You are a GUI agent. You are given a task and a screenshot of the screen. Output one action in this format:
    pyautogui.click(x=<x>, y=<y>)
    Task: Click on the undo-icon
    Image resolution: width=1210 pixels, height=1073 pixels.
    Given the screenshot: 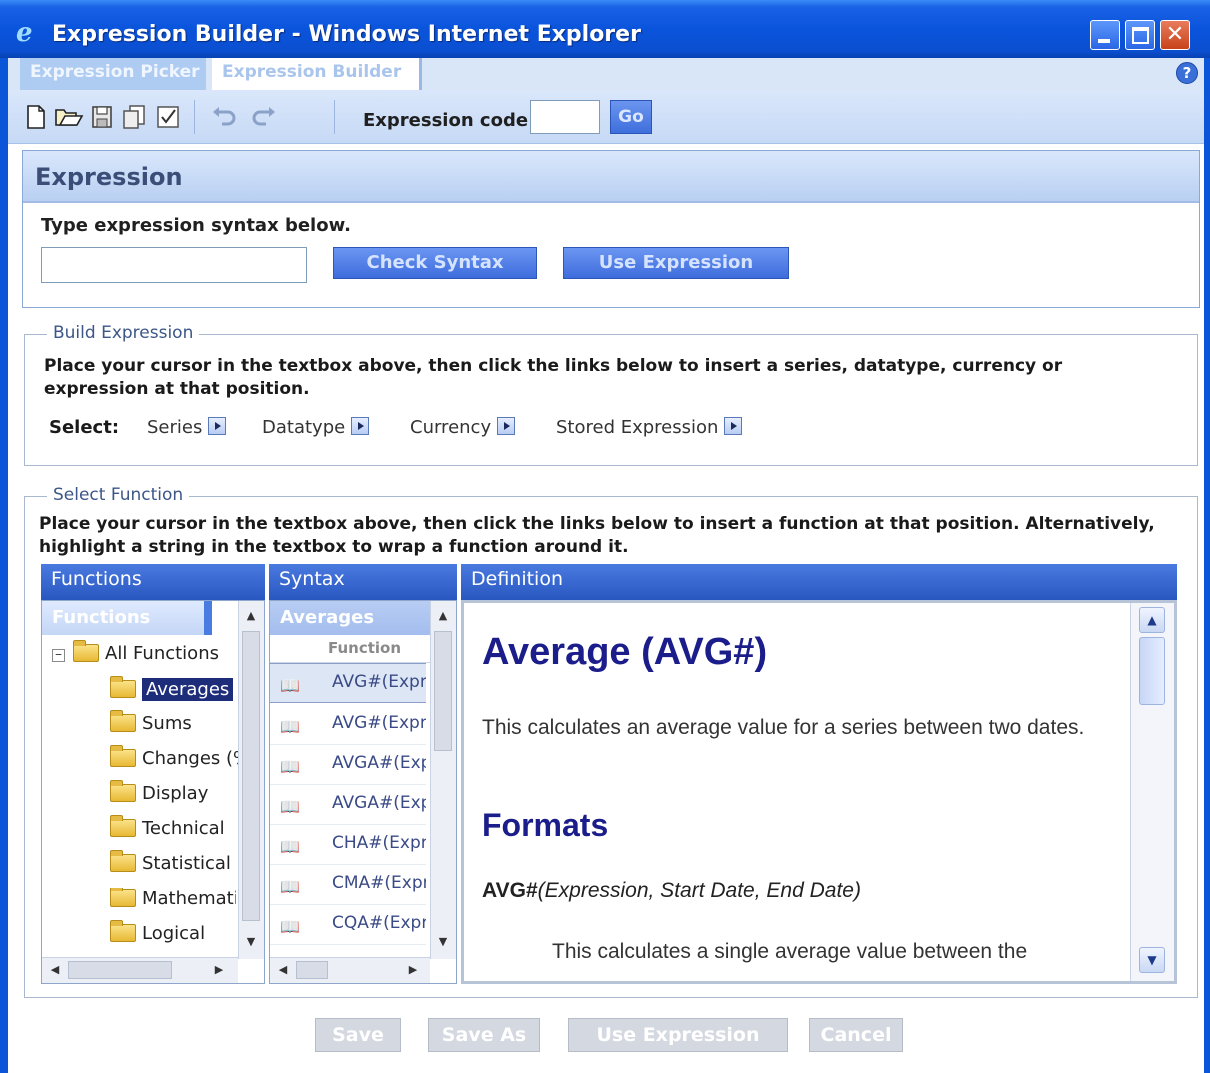 What is the action you would take?
    pyautogui.click(x=225, y=117)
    